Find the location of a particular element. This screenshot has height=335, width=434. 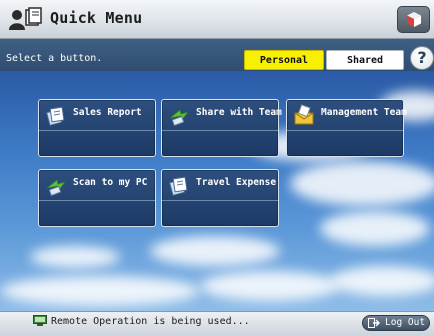

job-label: Management Team is located at coordinates (364, 112).